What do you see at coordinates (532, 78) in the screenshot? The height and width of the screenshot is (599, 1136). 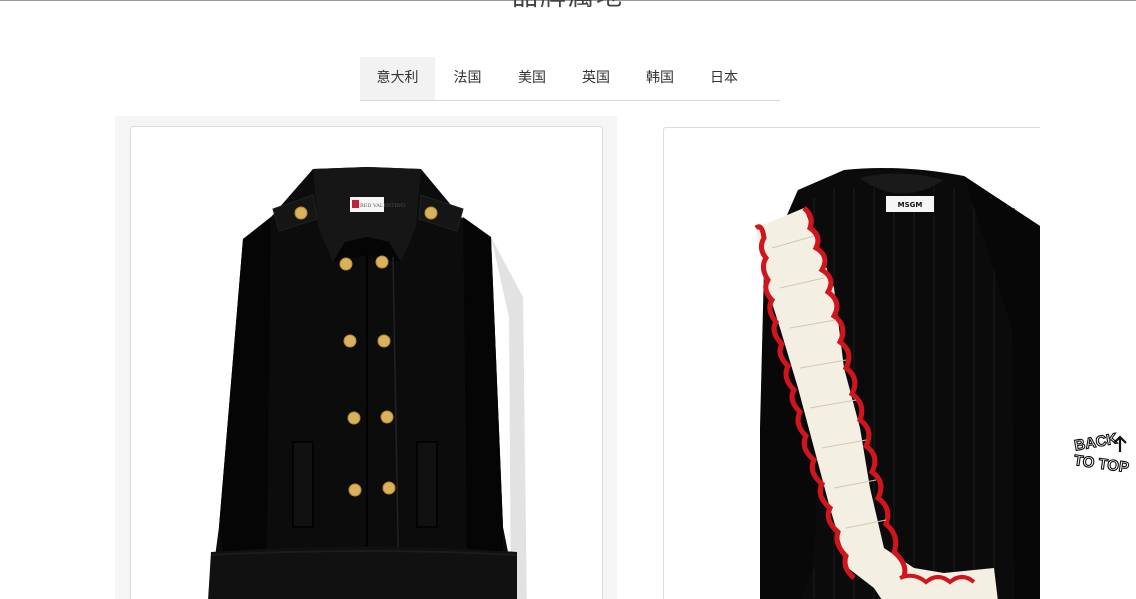 I see `tab-usa: 美国` at bounding box center [532, 78].